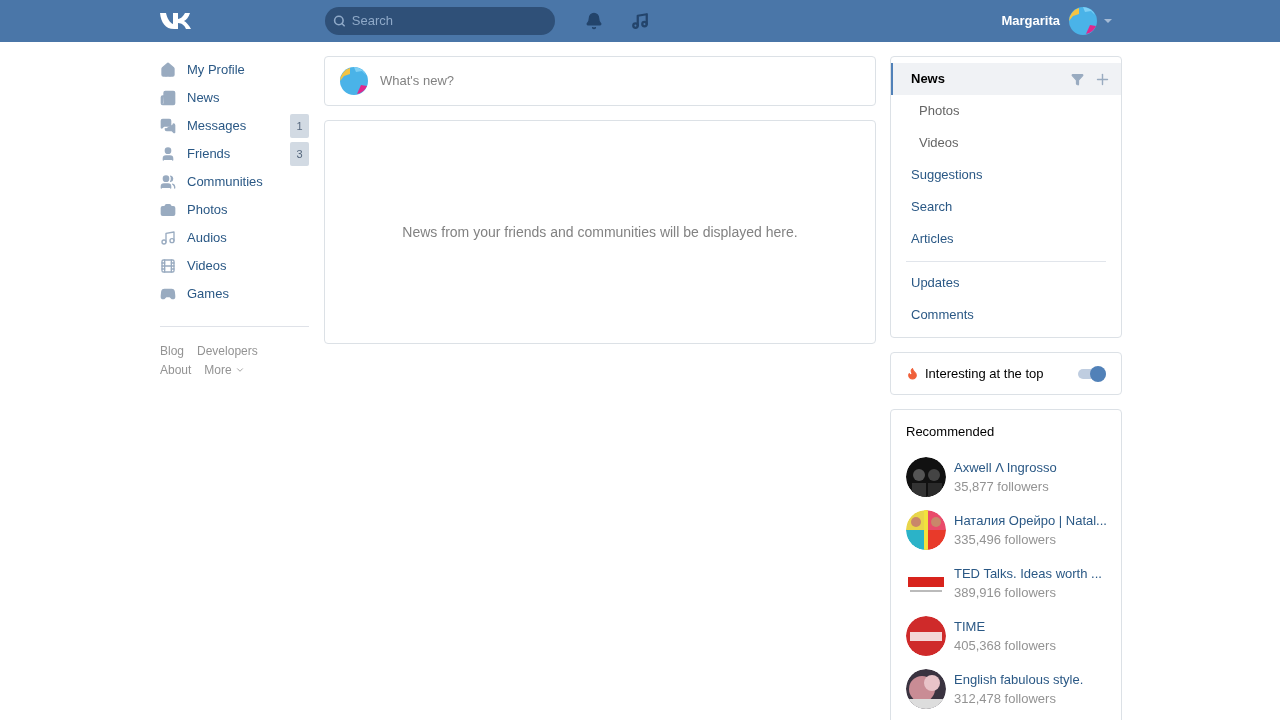 Image resolution: width=1280 pixels, height=720 pixels. I want to click on toggle-switch, so click(1092, 373).